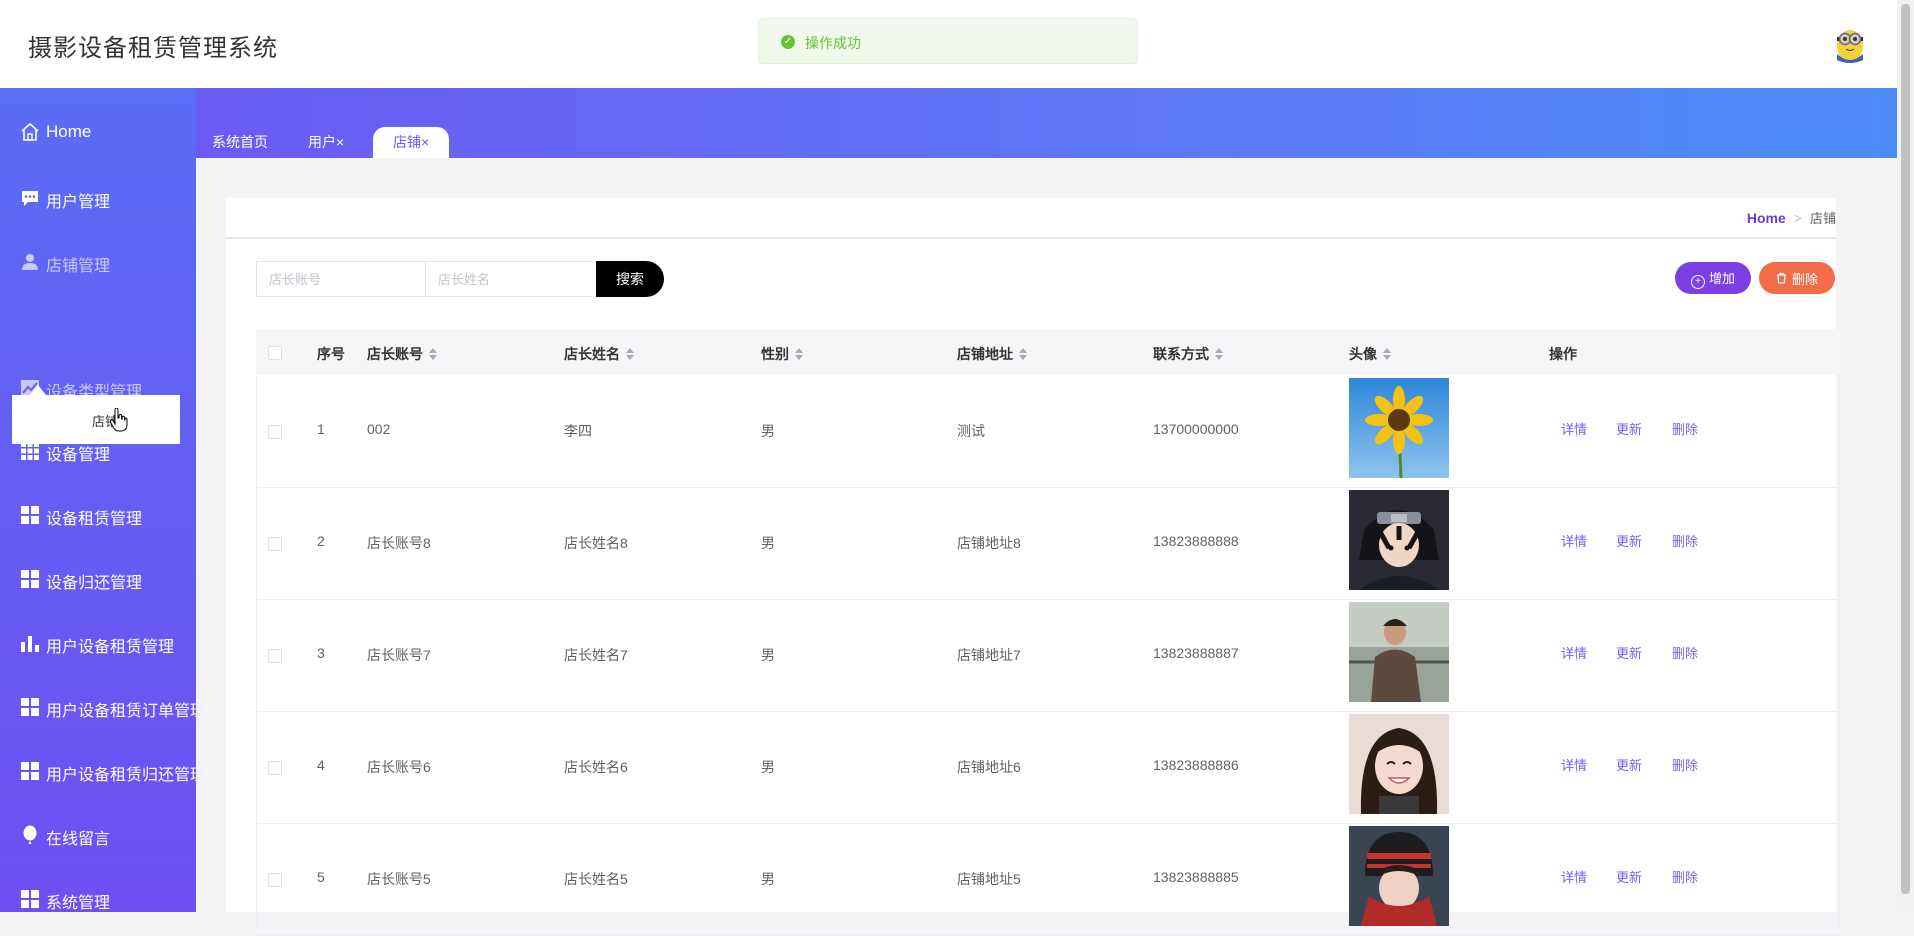 Image resolution: width=1914 pixels, height=936 pixels. What do you see at coordinates (630, 279) in the screenshot?
I see `search-button: 搜索` at bounding box center [630, 279].